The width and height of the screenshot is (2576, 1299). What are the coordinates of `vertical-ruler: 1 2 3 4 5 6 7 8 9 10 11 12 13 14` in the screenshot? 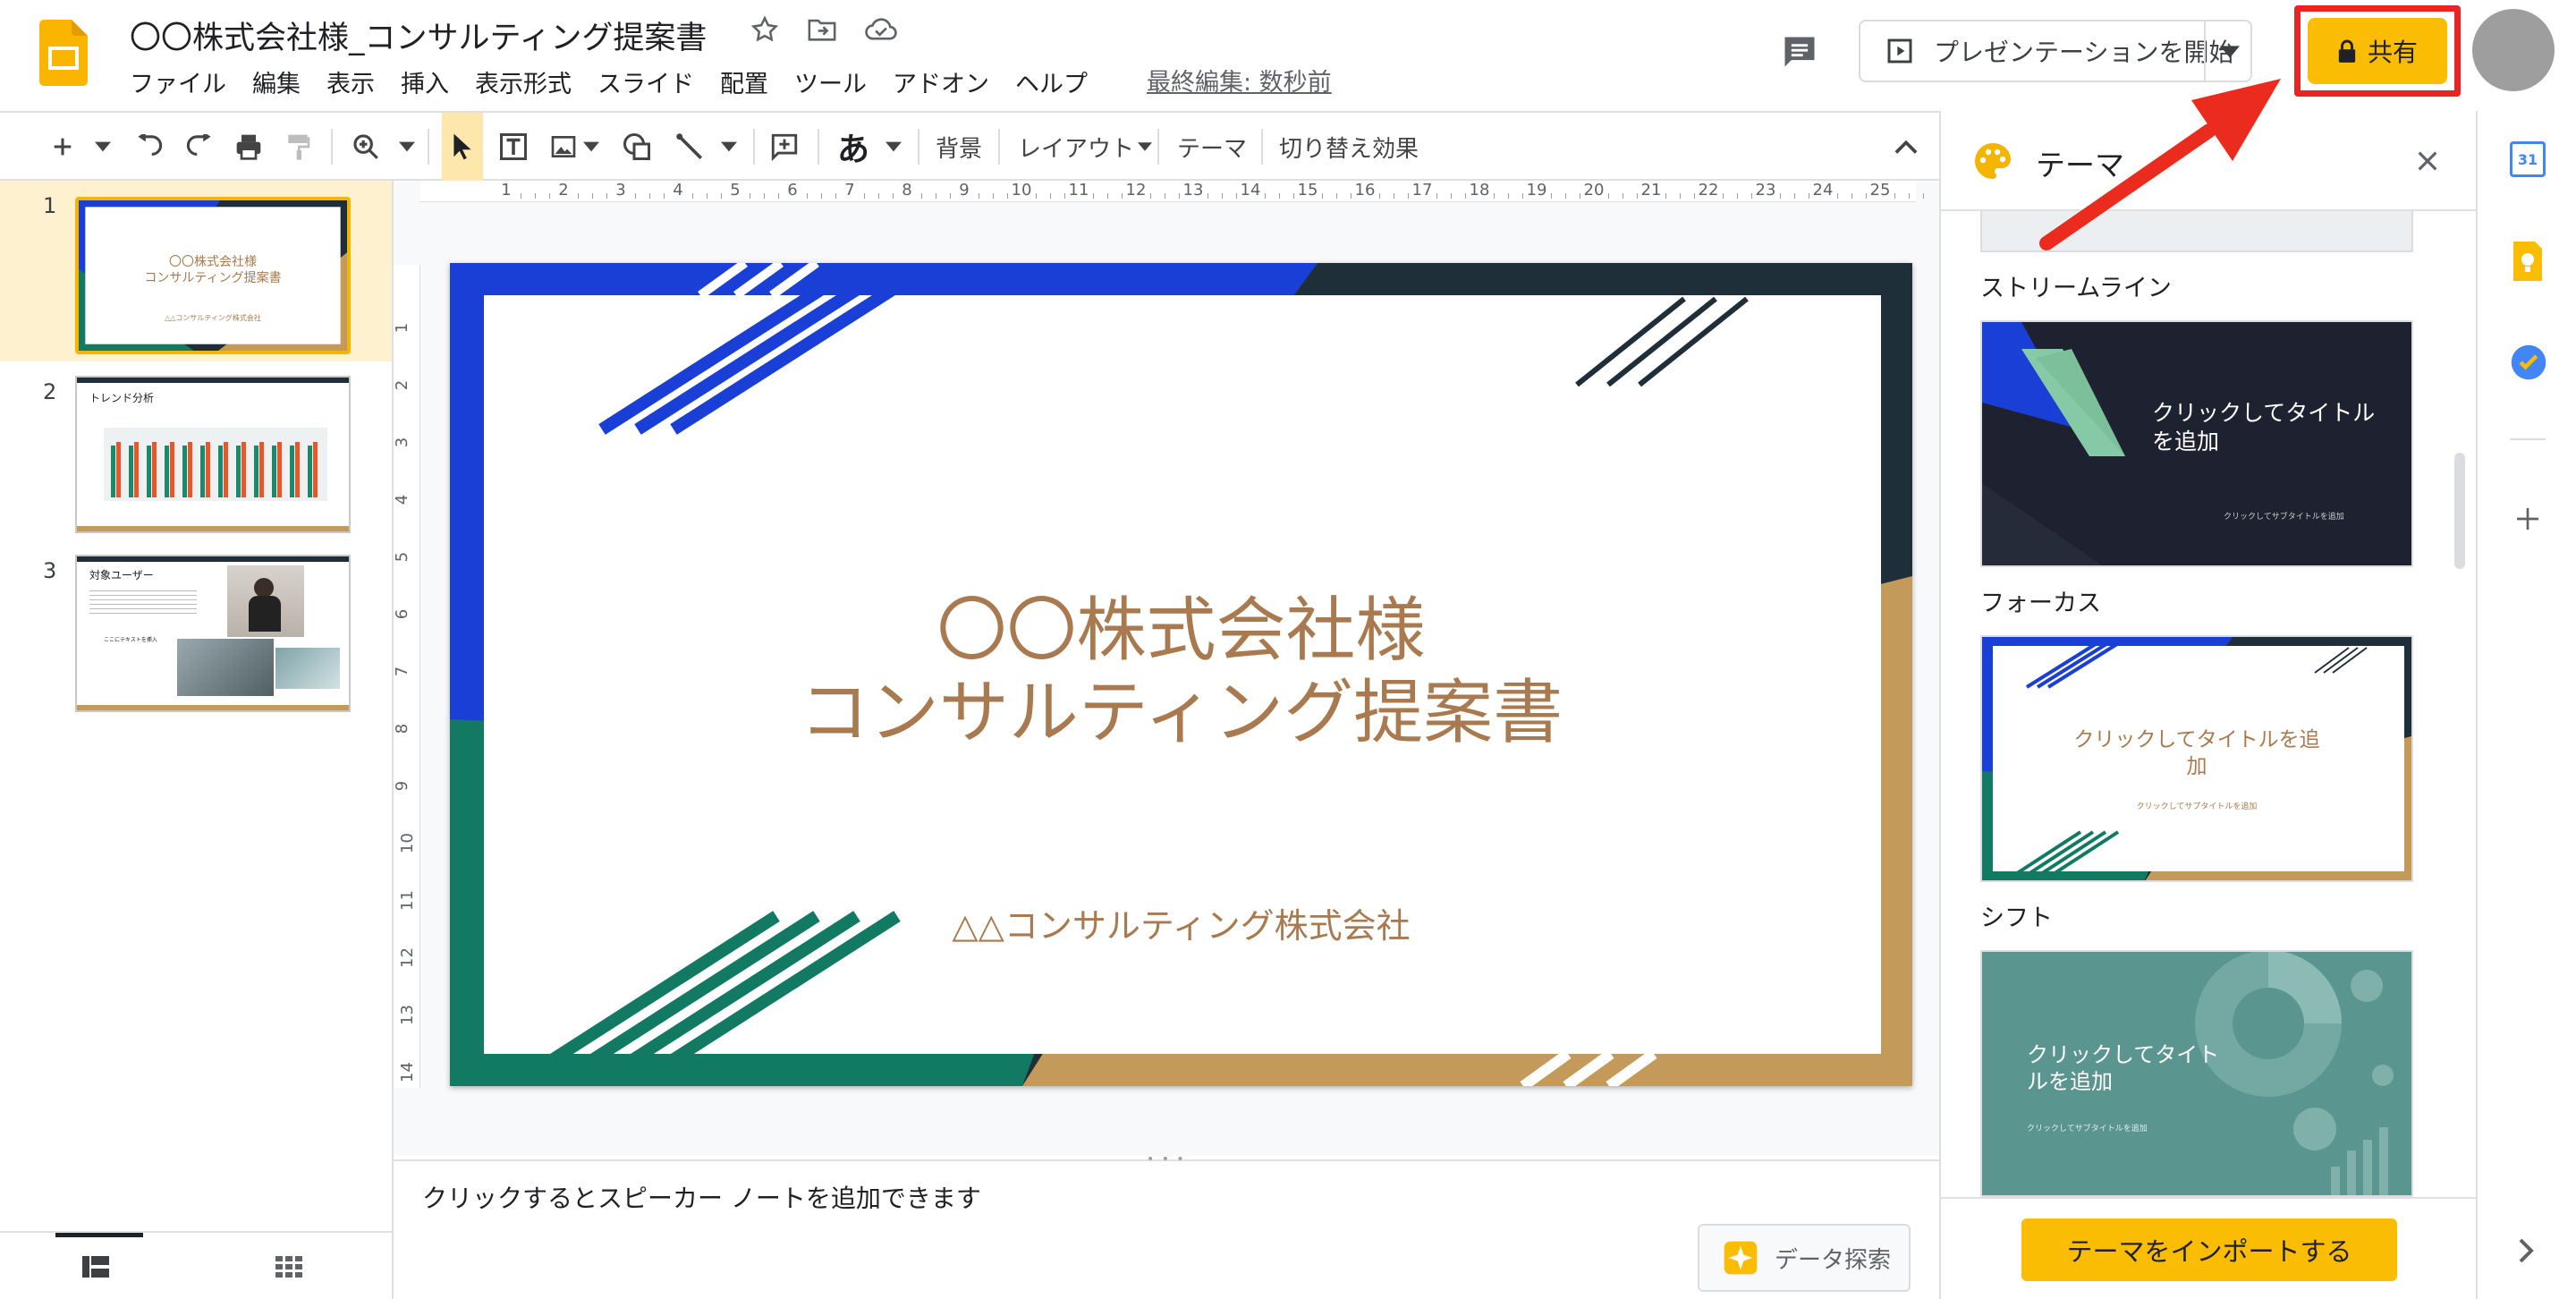 It's located at (406, 676).